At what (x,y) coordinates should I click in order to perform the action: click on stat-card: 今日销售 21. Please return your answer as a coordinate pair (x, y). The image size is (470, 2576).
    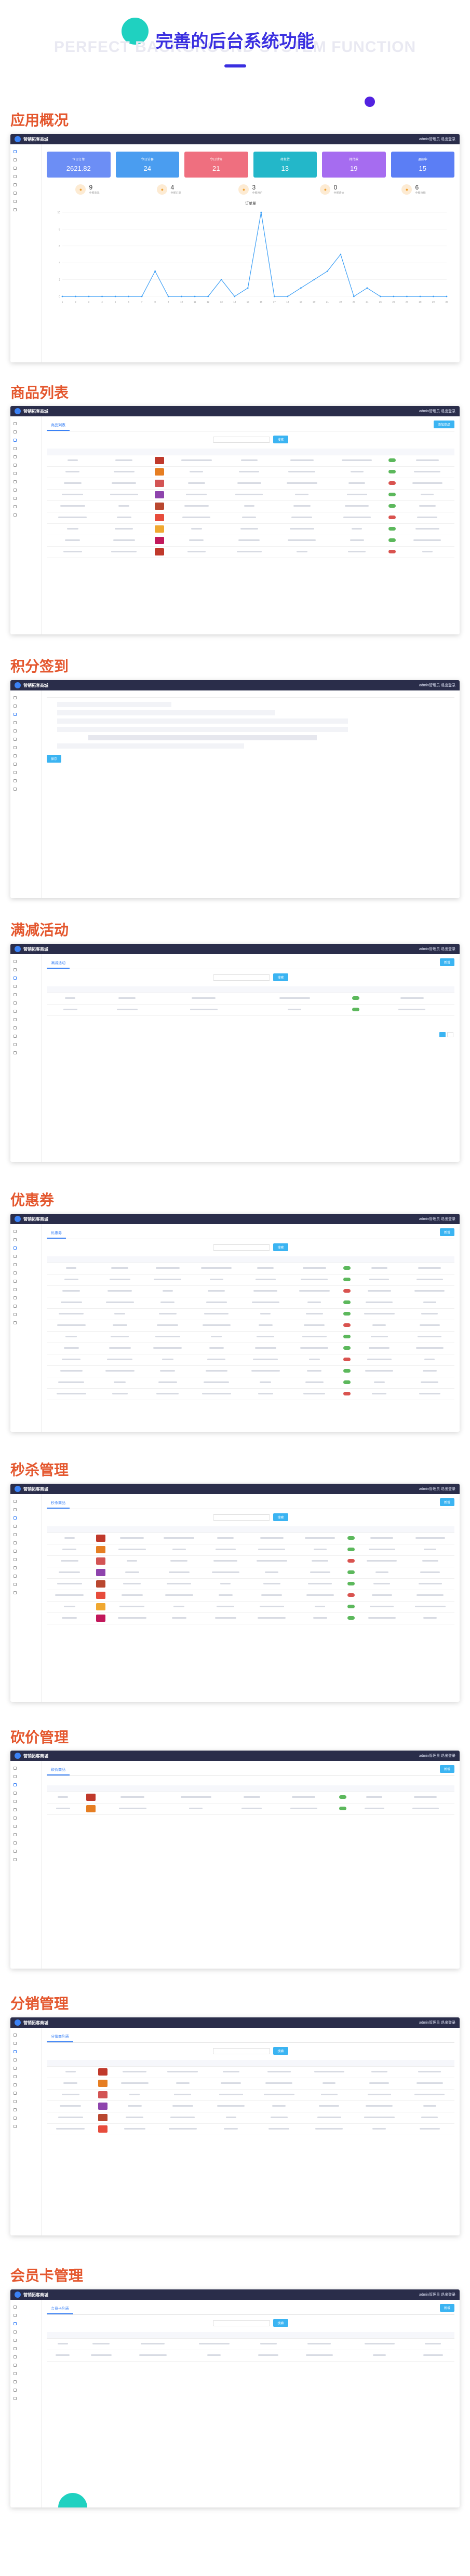
    Looking at the image, I should click on (216, 165).